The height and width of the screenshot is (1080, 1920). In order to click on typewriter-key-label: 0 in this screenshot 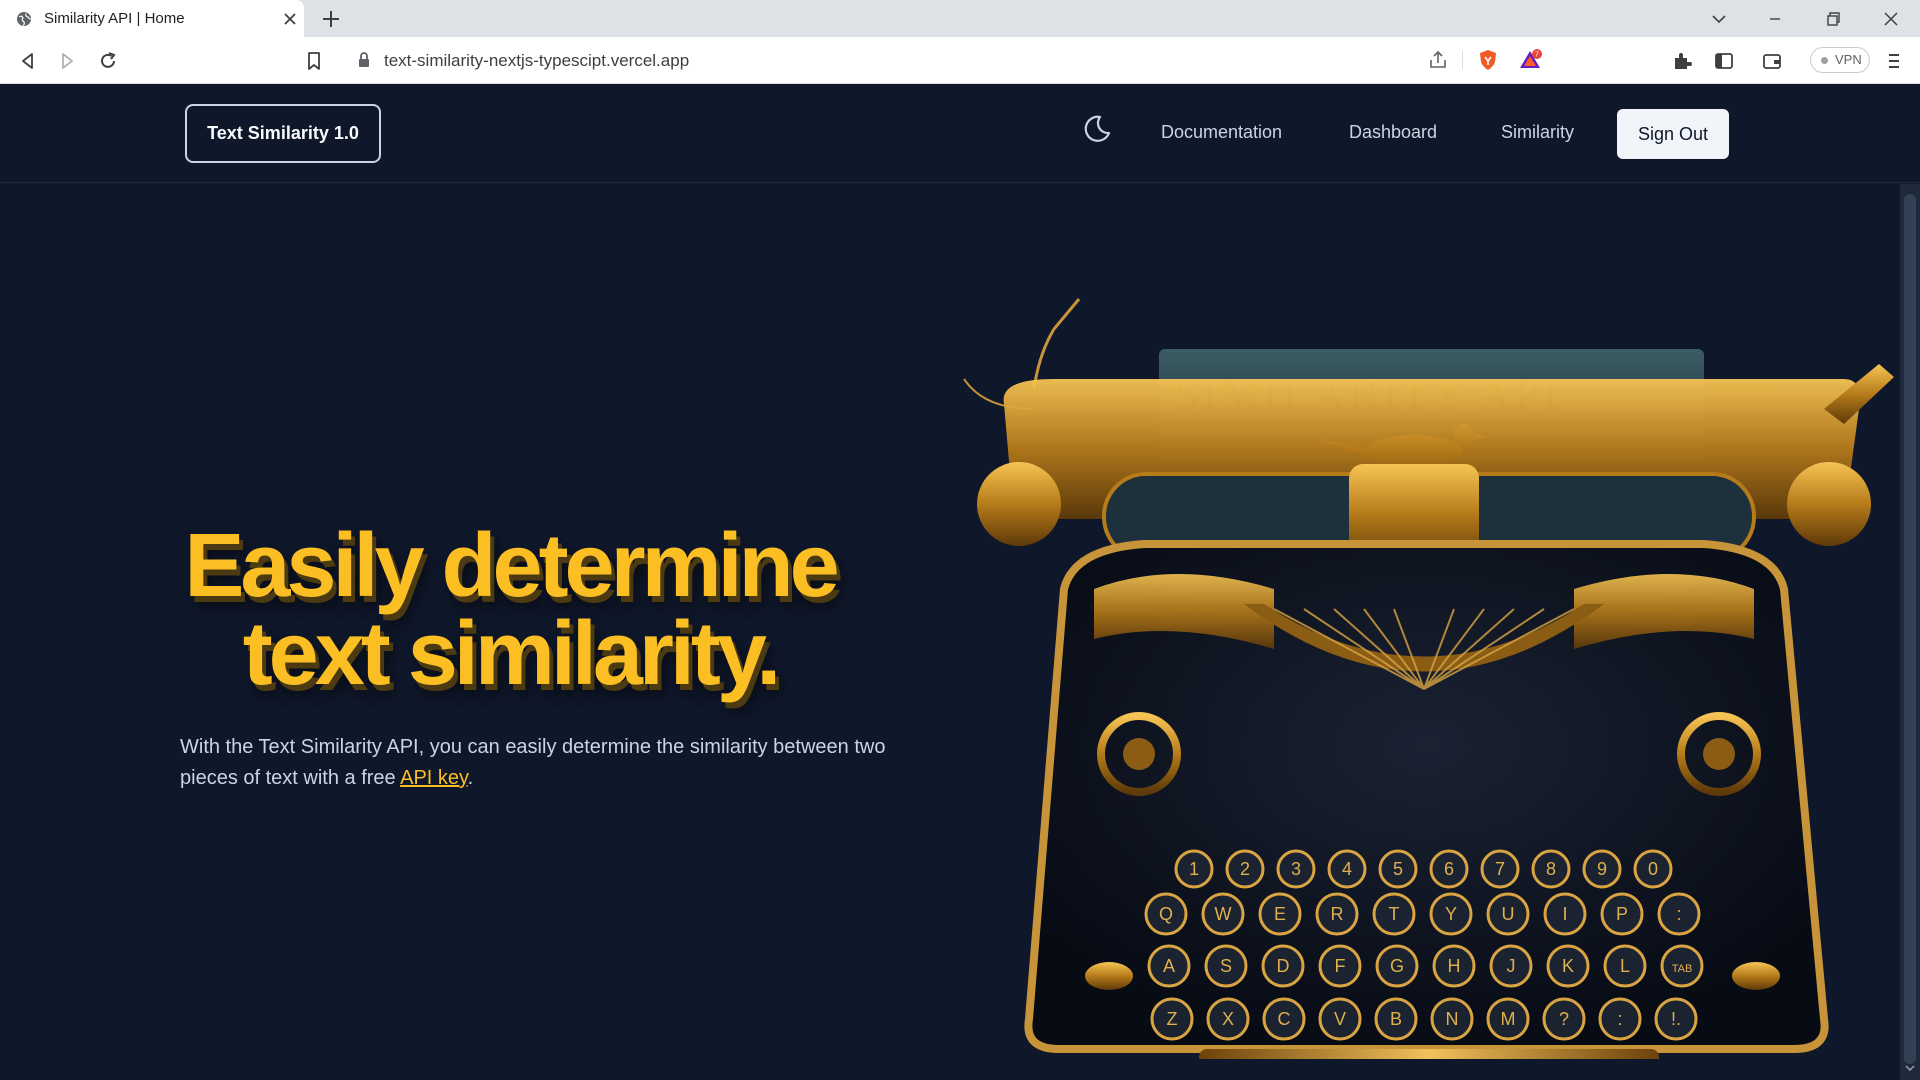, I will do `click(1653, 869)`.